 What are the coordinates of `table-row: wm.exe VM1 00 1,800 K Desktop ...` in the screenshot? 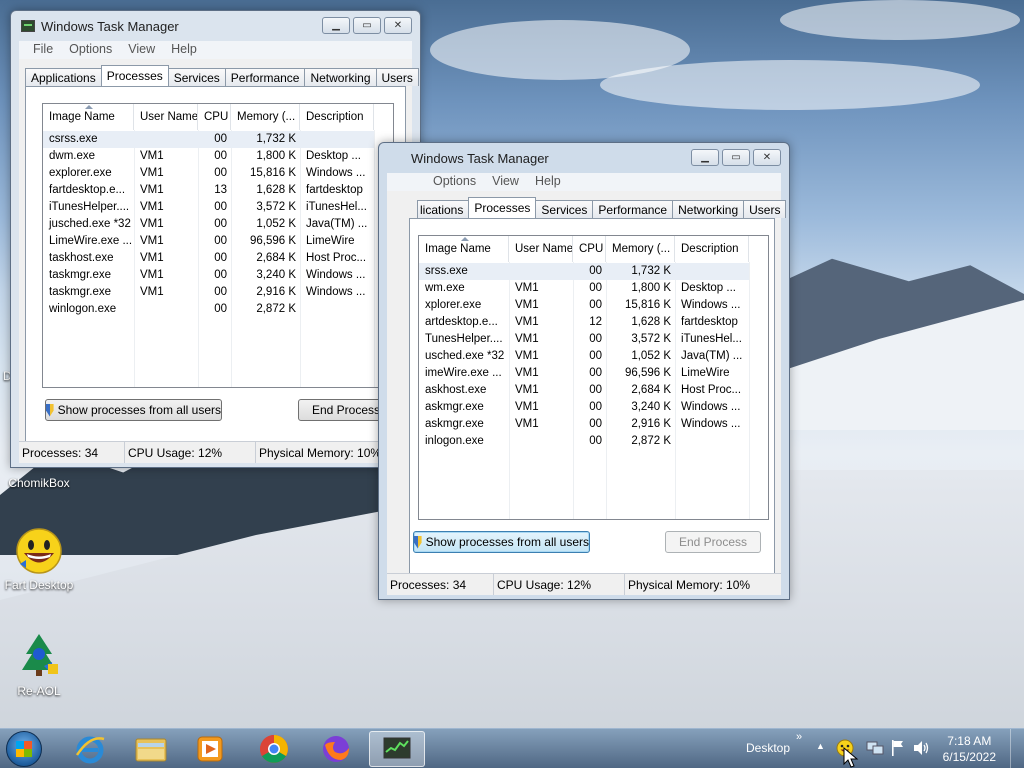 It's located at (584, 288).